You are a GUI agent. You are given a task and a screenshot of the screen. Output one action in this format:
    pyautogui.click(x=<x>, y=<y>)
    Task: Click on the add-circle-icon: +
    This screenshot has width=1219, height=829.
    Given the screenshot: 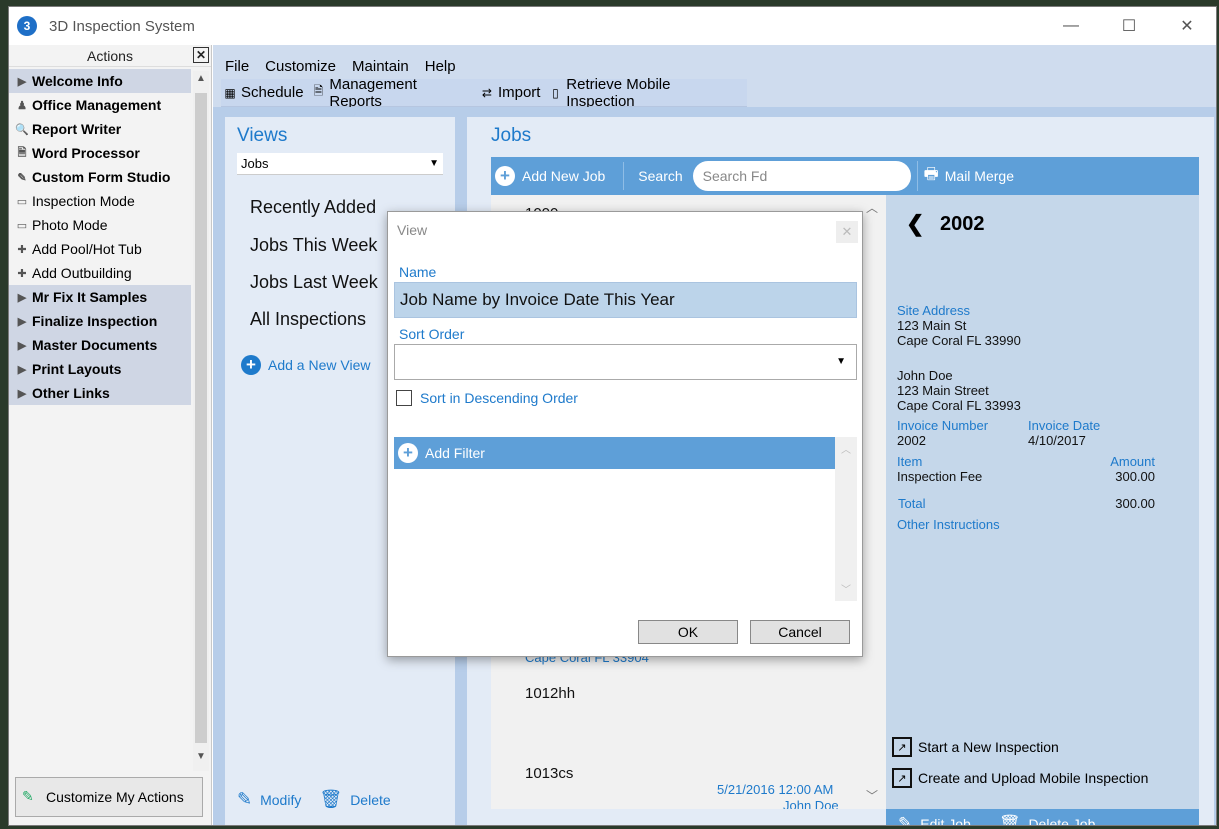 What is the action you would take?
    pyautogui.click(x=251, y=365)
    